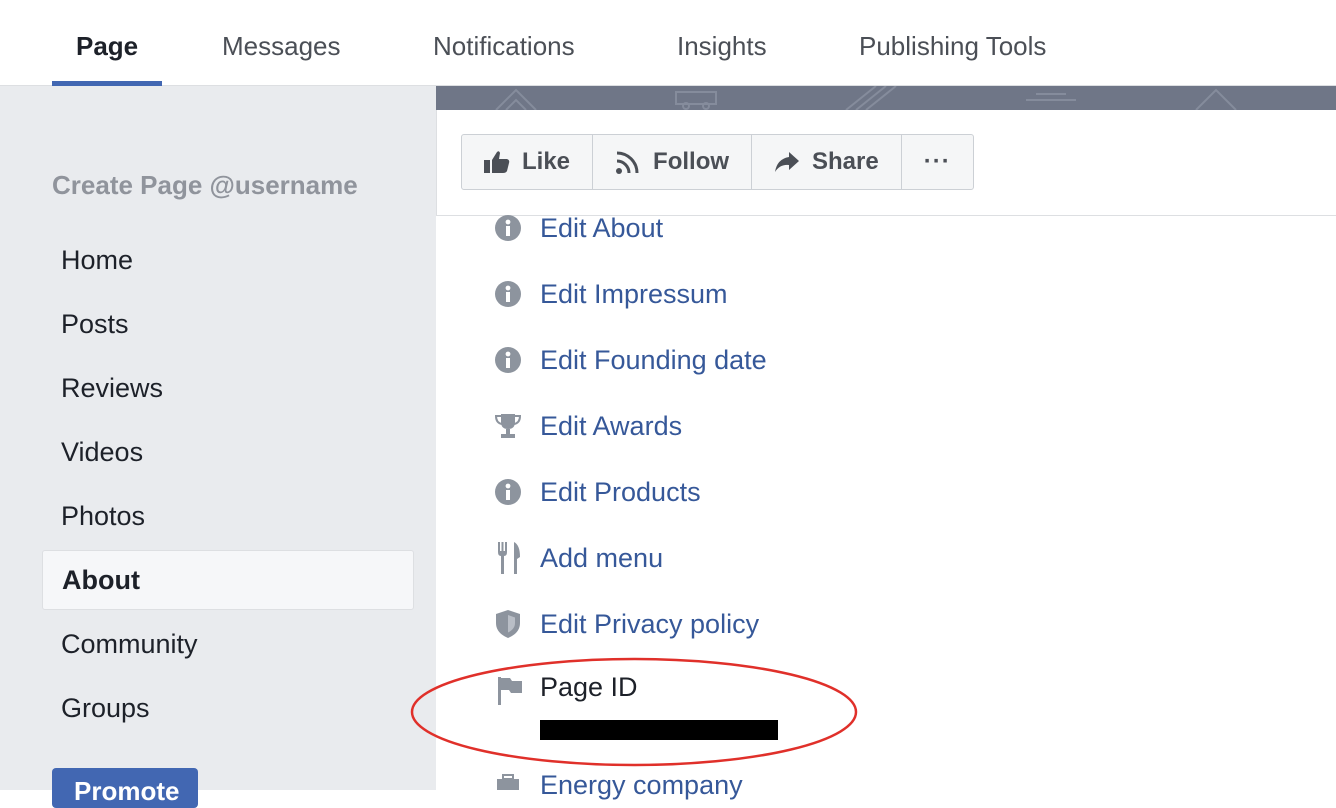  What do you see at coordinates (228, 388) in the screenshot?
I see `sidebar-item-reviews: Reviews` at bounding box center [228, 388].